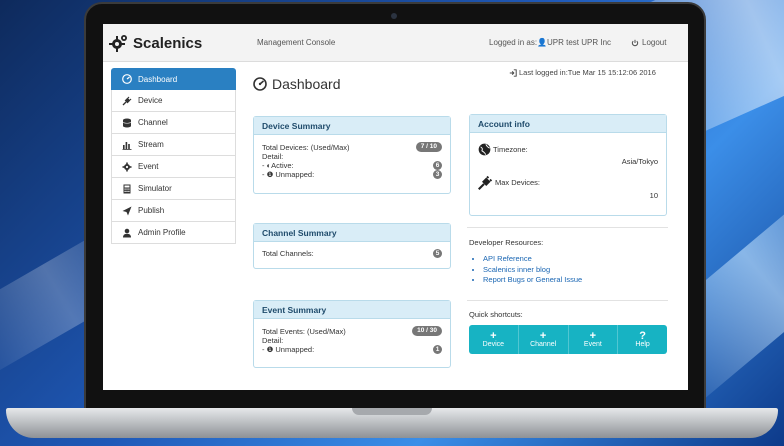 This screenshot has width=784, height=446. Describe the element at coordinates (127, 166) in the screenshot. I see `gear-icon` at that location.